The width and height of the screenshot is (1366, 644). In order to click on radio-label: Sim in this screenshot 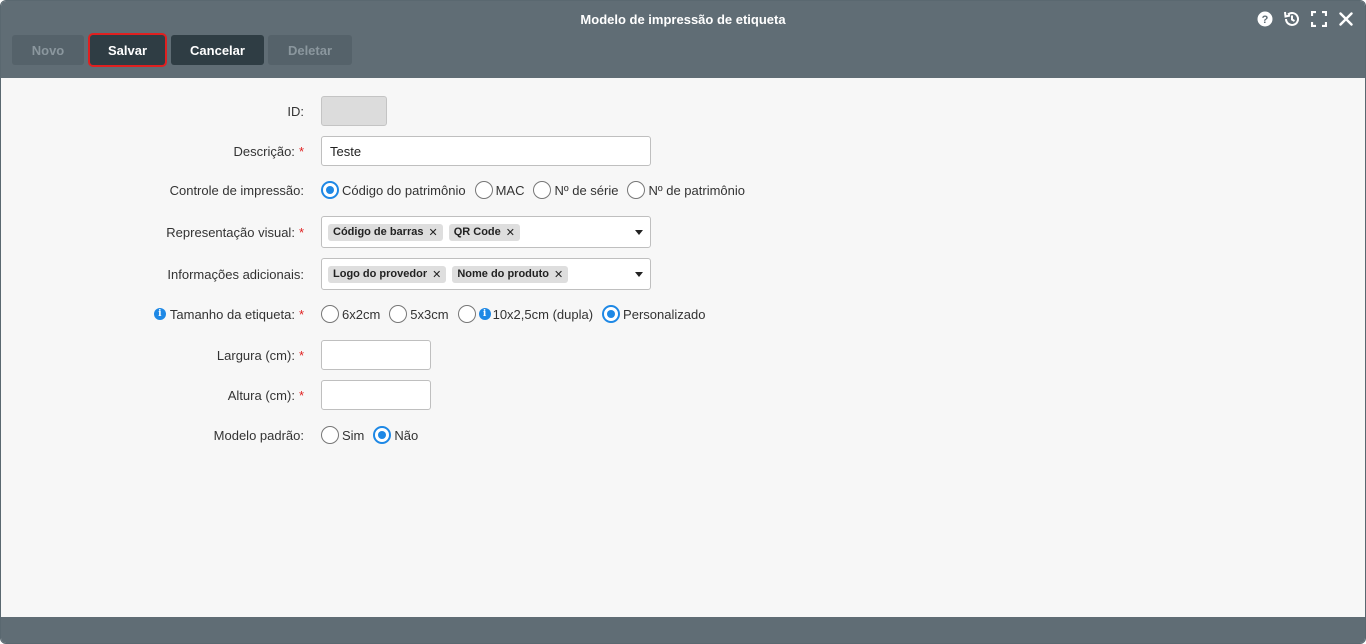, I will do `click(353, 435)`.